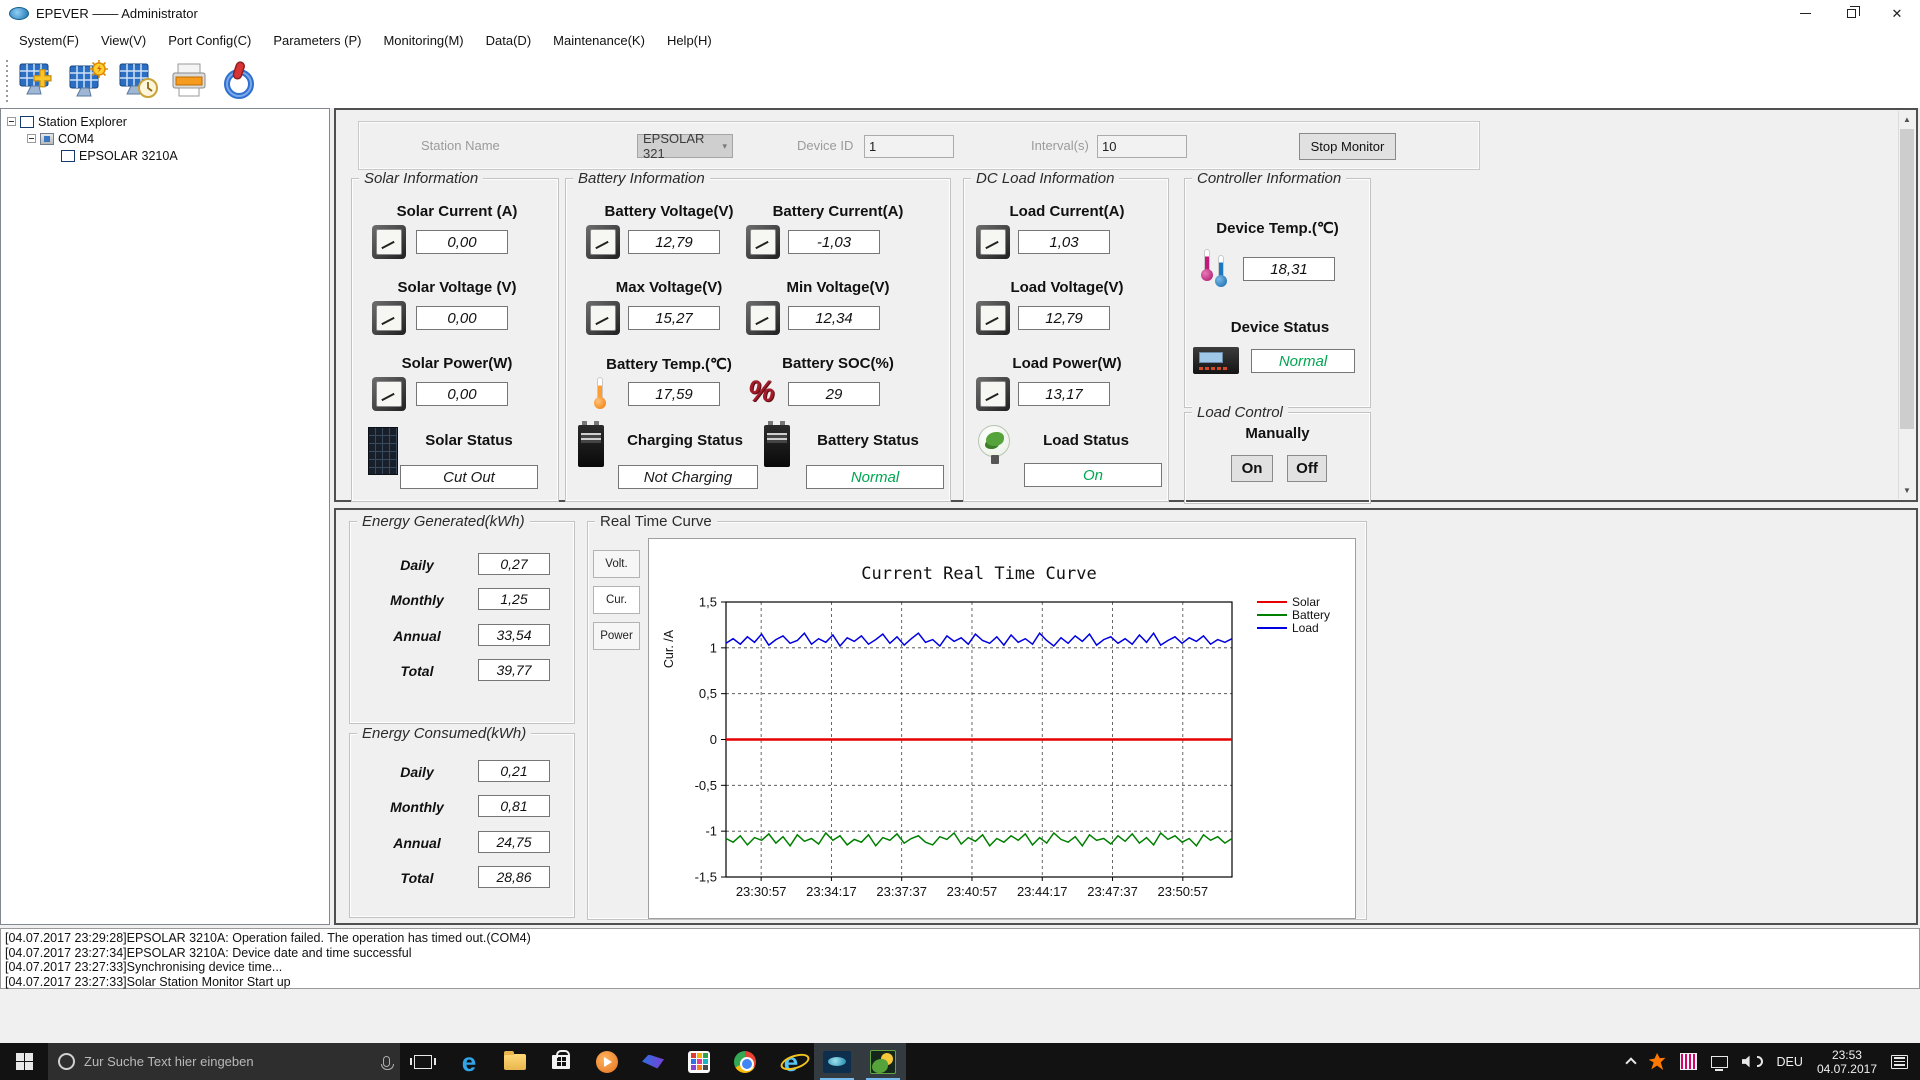 The height and width of the screenshot is (1080, 1920). Describe the element at coordinates (24, 1061) in the screenshot. I see `start-button` at that location.